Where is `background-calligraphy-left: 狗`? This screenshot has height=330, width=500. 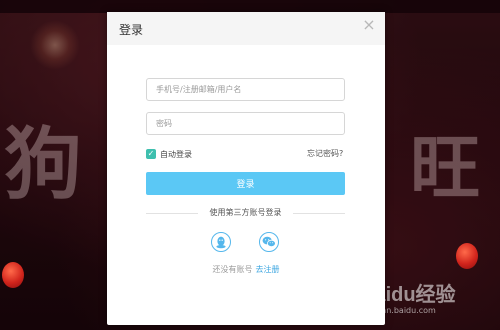 background-calligraphy-left: 狗 is located at coordinates (43, 164).